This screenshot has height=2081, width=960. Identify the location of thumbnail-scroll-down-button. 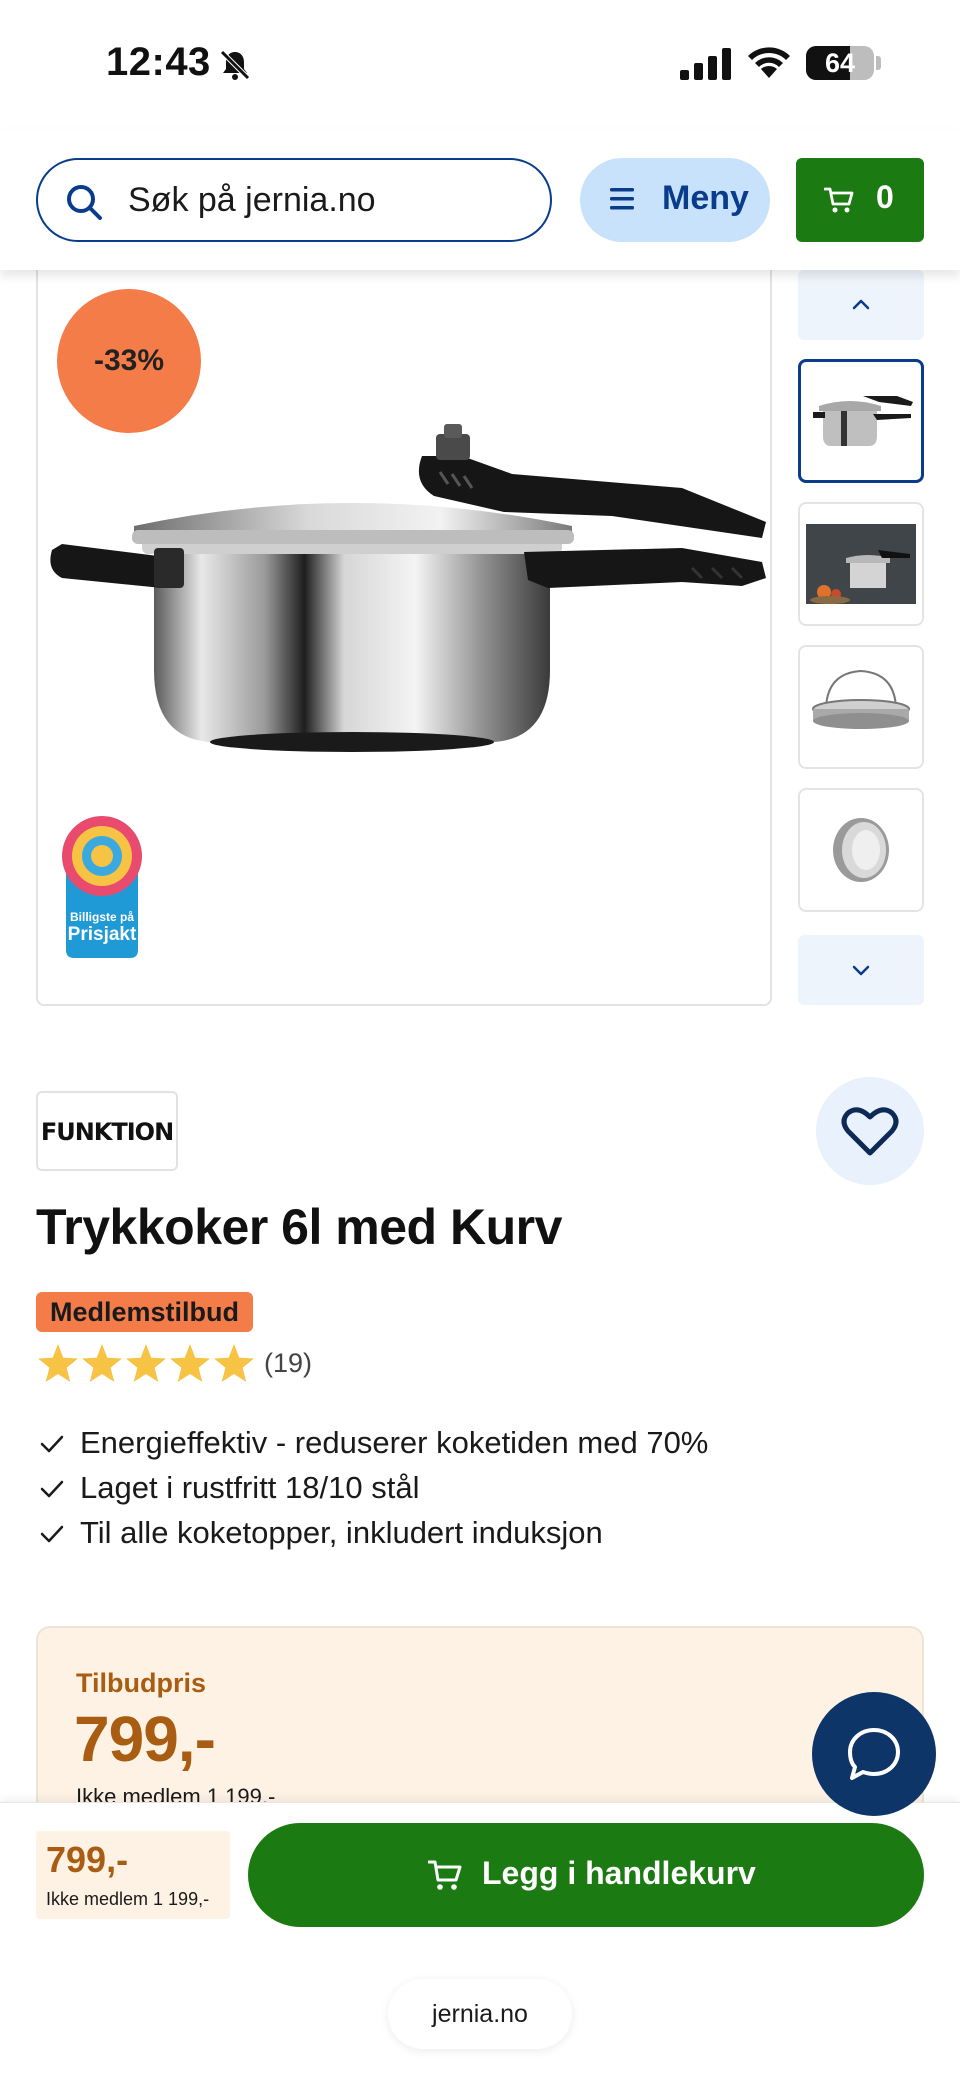
(861, 970).